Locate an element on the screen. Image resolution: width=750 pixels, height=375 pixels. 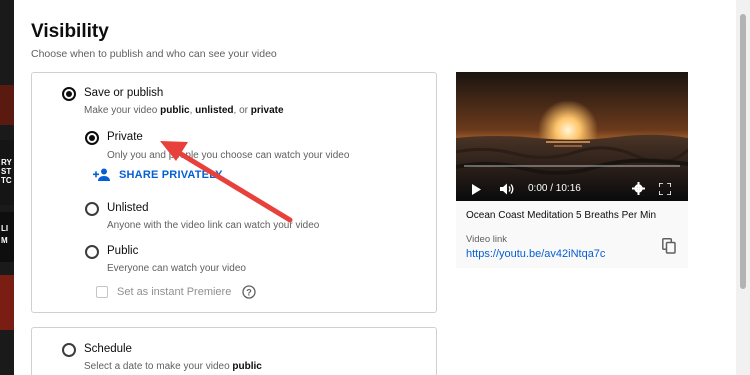
dialog-title: Visibility is located at coordinates (70, 31).